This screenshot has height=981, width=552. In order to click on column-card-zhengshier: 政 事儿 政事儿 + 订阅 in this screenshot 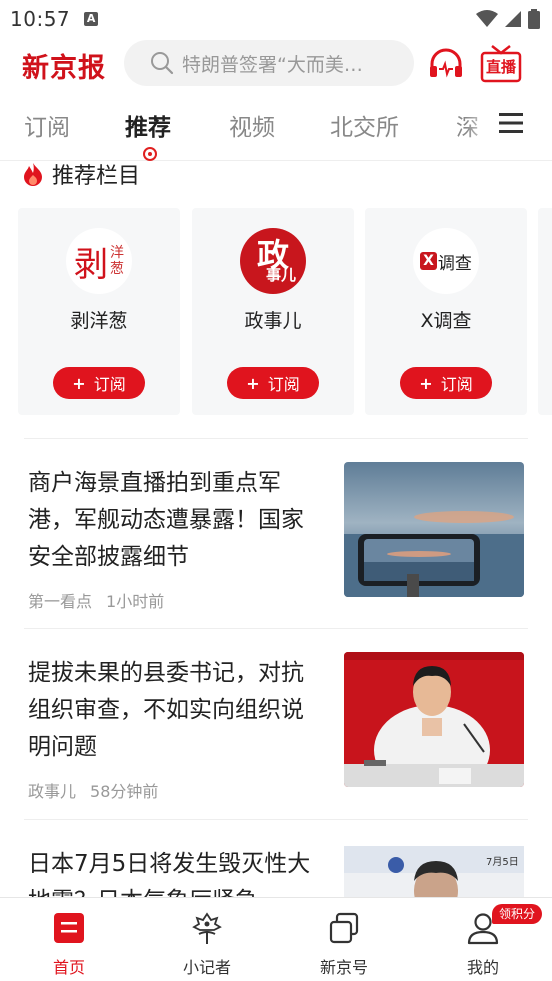, I will do `click(273, 311)`.